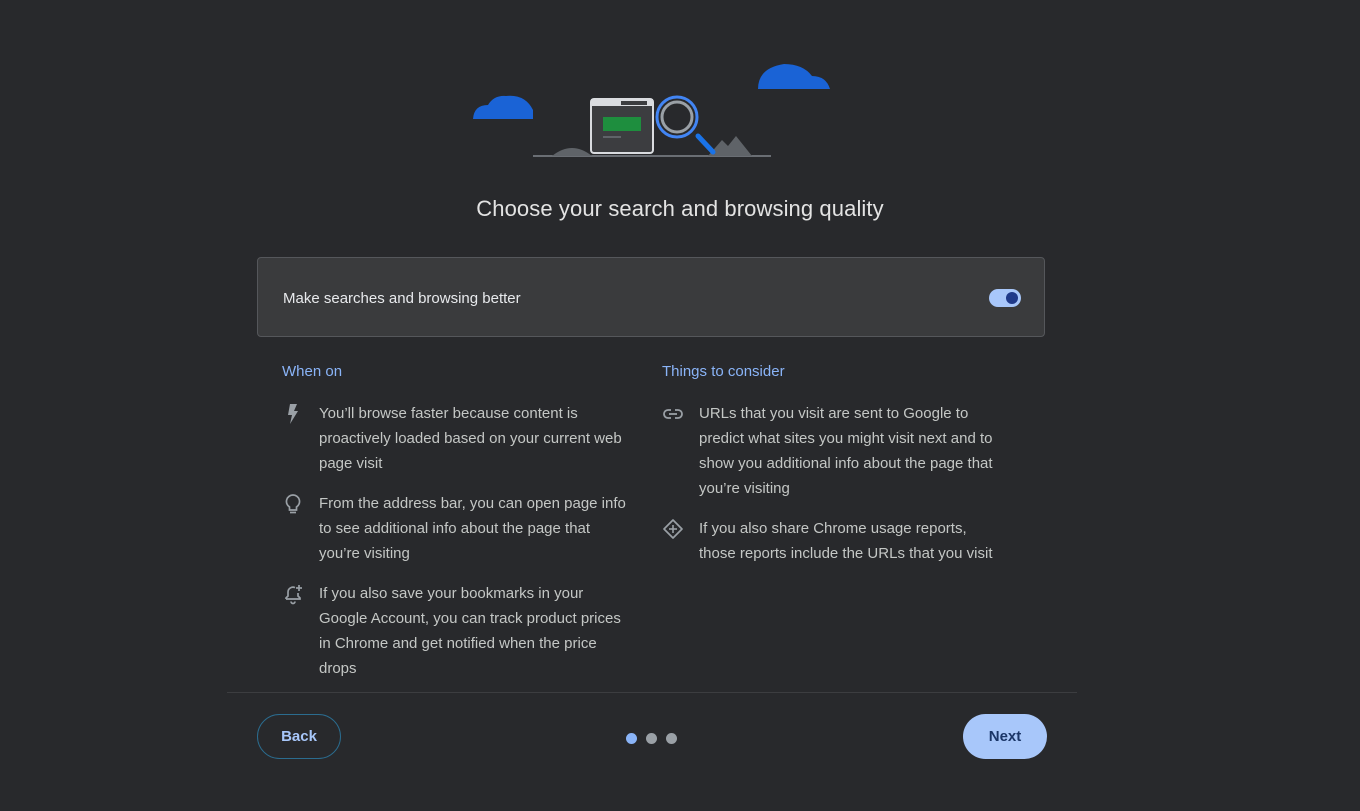 Image resolution: width=1360 pixels, height=811 pixels. What do you see at coordinates (673, 529) in the screenshot?
I see `usage-reports-icon` at bounding box center [673, 529].